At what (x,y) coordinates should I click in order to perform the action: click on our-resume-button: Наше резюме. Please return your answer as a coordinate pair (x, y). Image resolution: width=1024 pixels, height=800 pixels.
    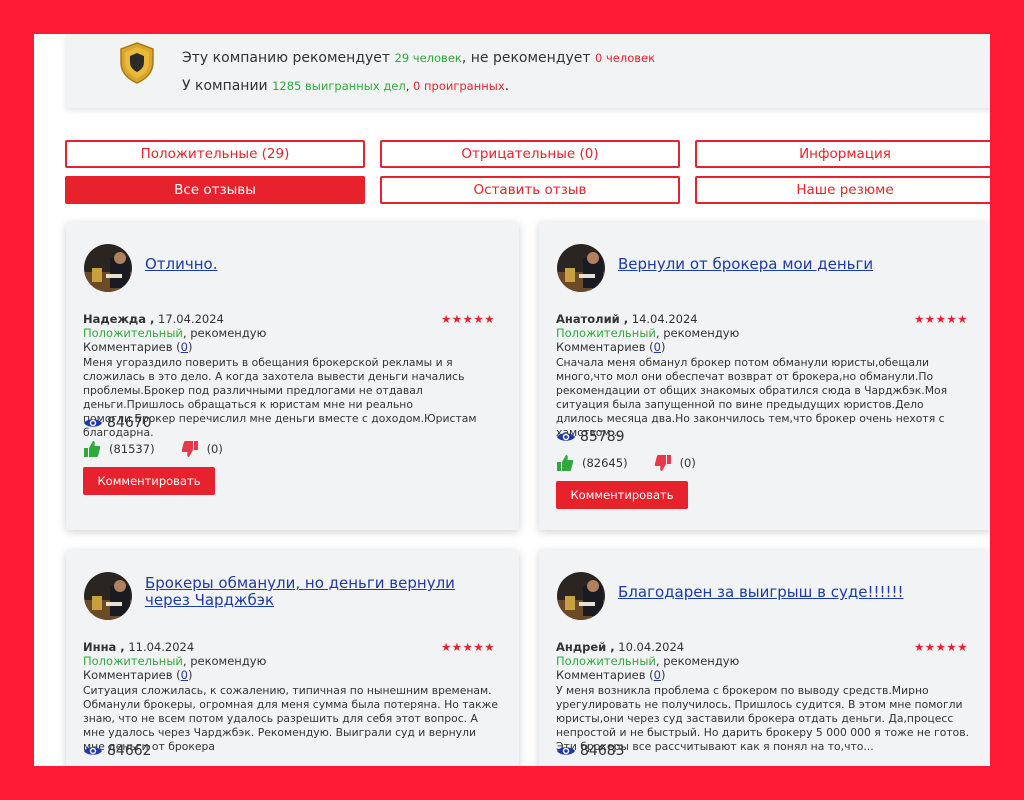
    Looking at the image, I should click on (842, 190).